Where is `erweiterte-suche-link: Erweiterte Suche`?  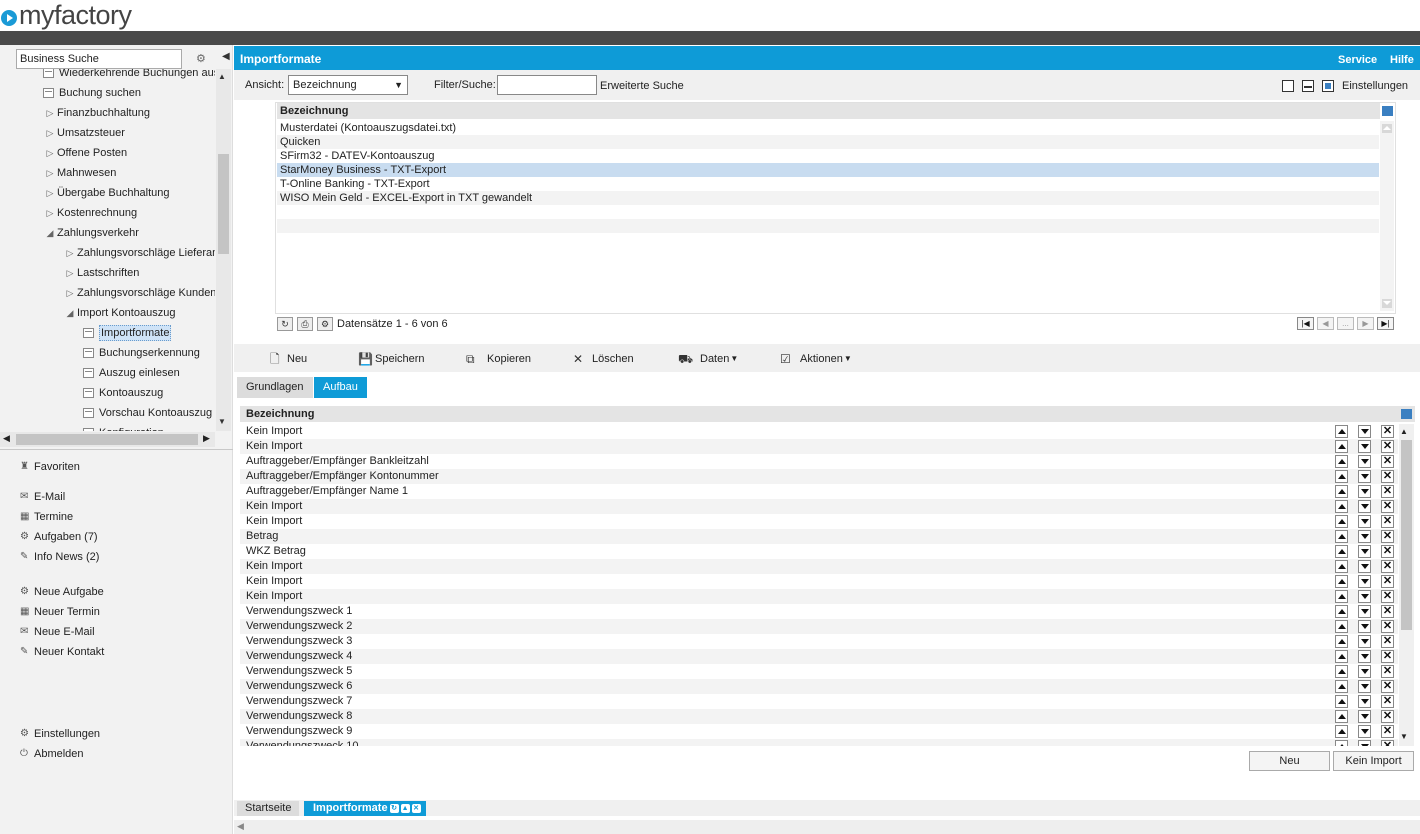 erweiterte-suche-link: Erweiterte Suche is located at coordinates (642, 86).